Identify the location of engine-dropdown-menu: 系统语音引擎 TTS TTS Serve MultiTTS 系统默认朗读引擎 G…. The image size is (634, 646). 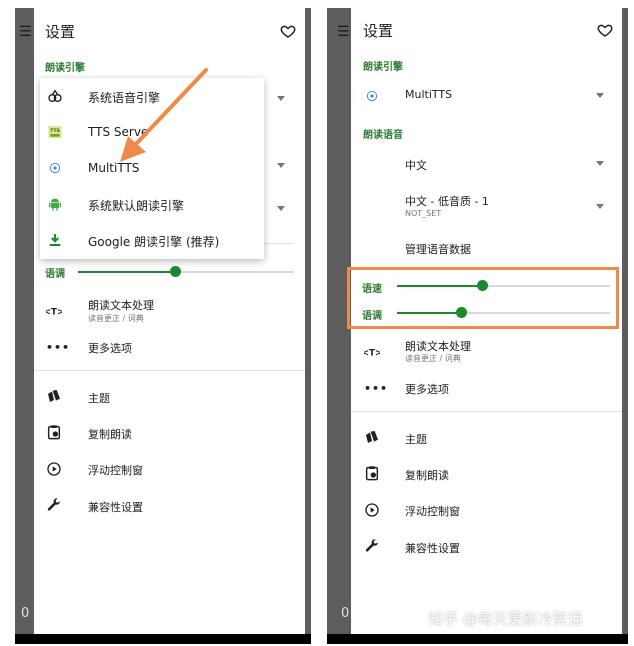
(152, 168).